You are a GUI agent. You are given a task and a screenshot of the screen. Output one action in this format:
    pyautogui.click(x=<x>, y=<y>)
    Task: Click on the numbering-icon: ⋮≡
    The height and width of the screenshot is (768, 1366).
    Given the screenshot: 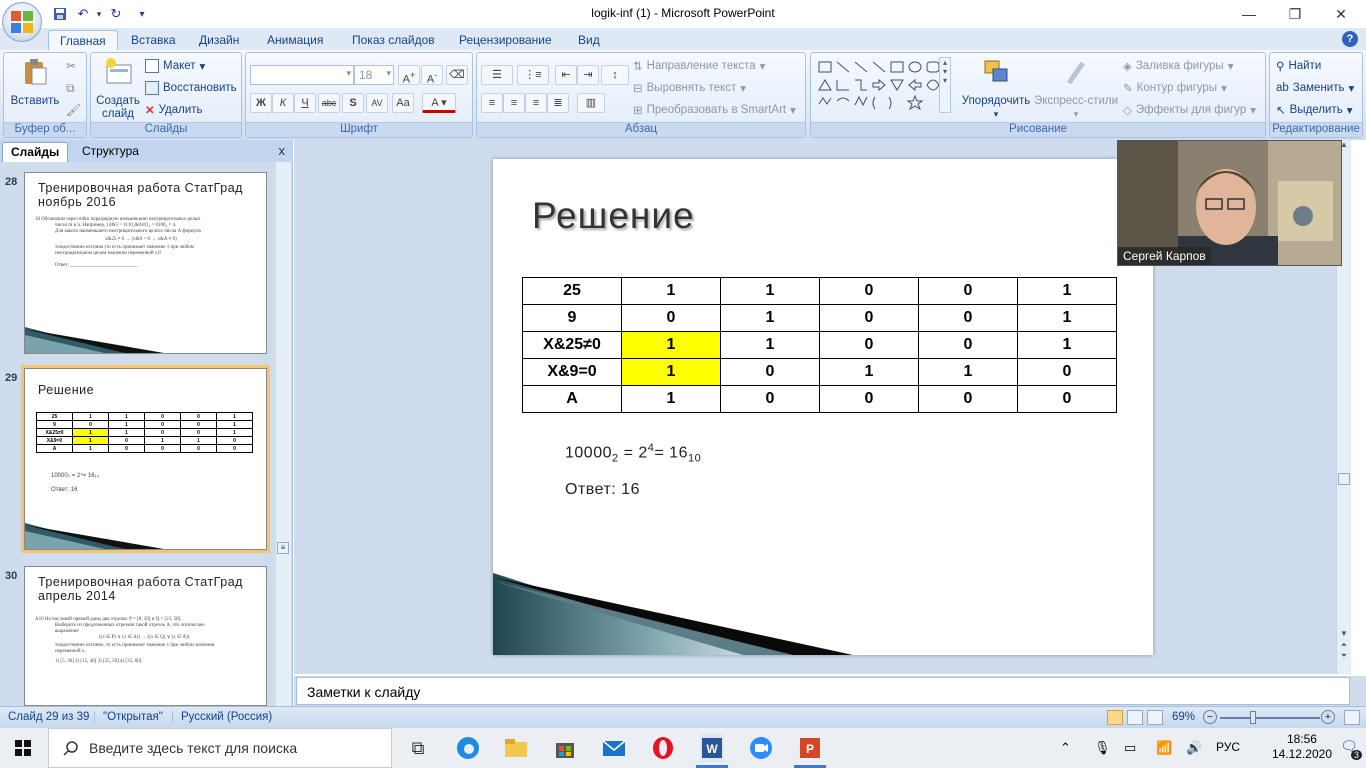 What is the action you would take?
    pyautogui.click(x=533, y=75)
    